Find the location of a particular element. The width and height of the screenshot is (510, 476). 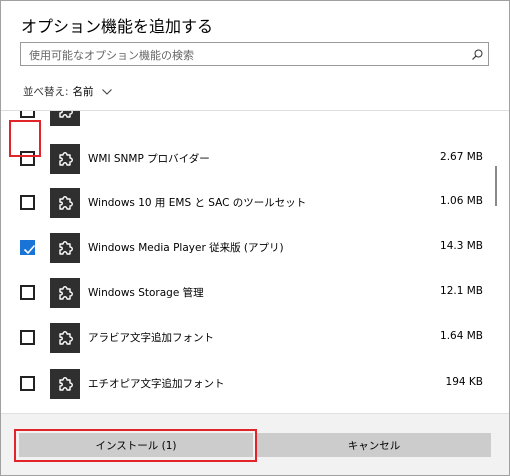

search-placeholder: 使用可能なオプション機能の検索 is located at coordinates (111, 55).